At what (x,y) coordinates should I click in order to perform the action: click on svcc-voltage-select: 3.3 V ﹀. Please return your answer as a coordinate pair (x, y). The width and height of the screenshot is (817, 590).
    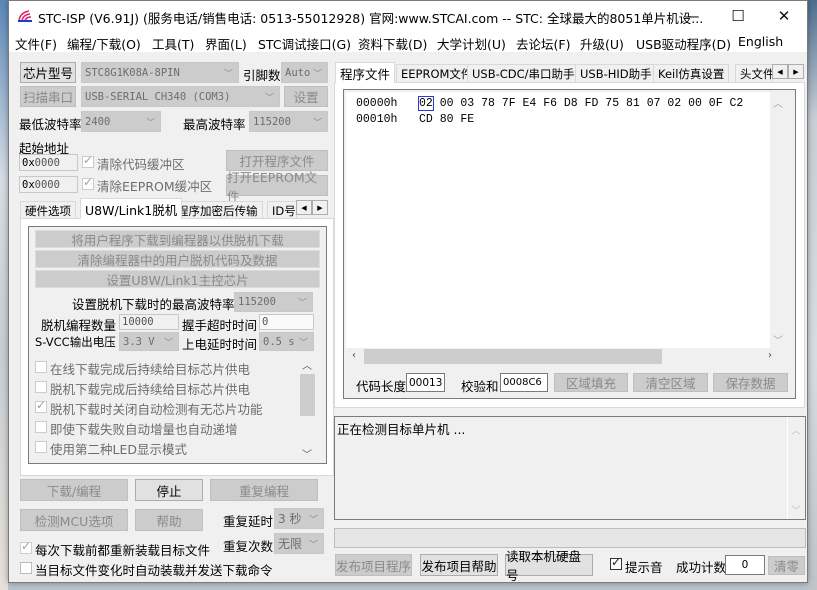
    Looking at the image, I should click on (149, 341).